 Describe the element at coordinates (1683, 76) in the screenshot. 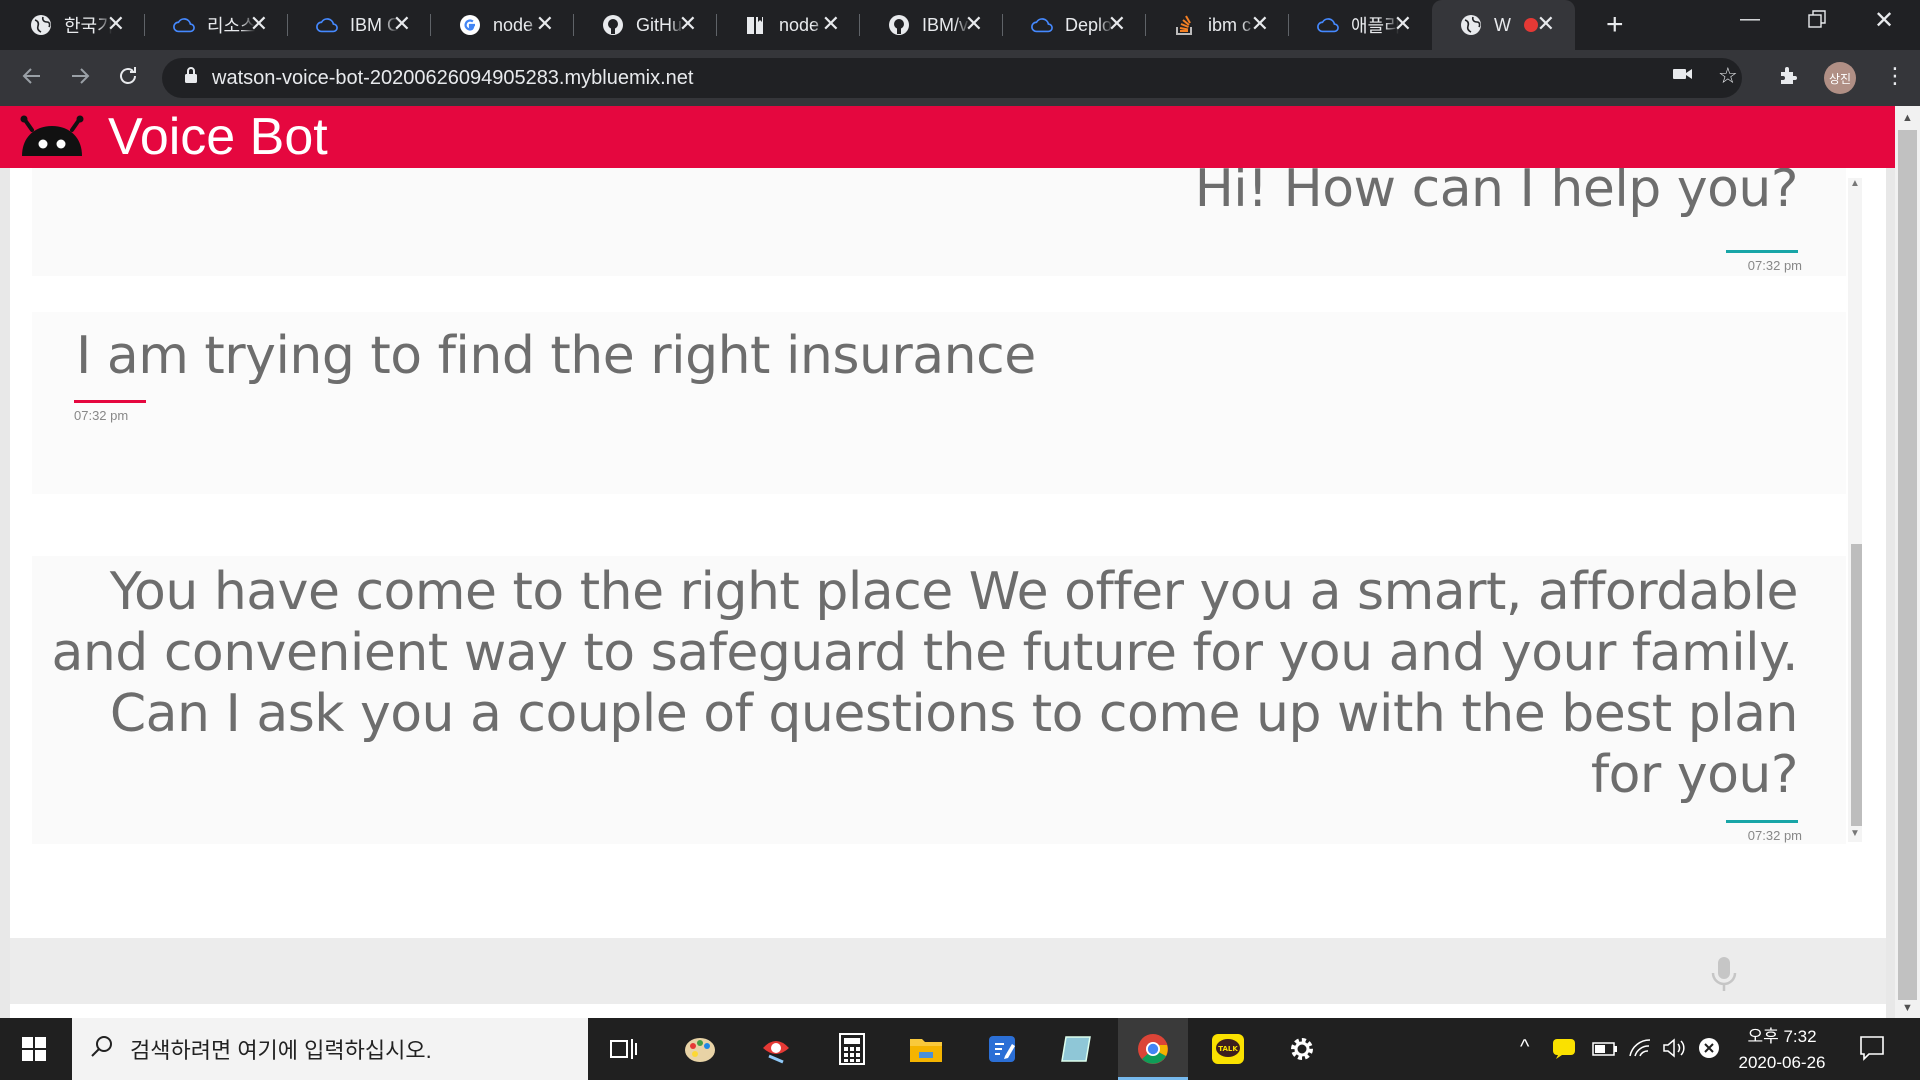

I see `camera-icon` at that location.